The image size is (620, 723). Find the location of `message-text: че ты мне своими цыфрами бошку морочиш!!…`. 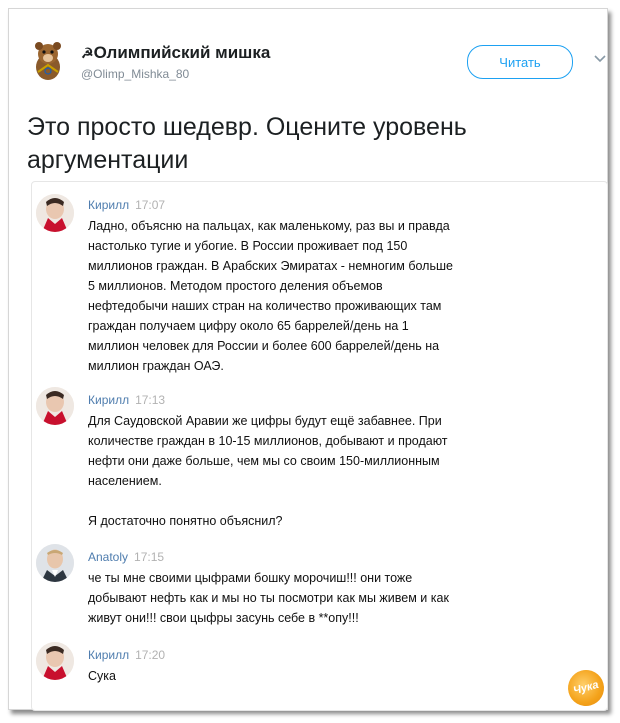

message-text: че ты мне своими цыфрами бошку морочиш!!… is located at coordinates (268, 598).